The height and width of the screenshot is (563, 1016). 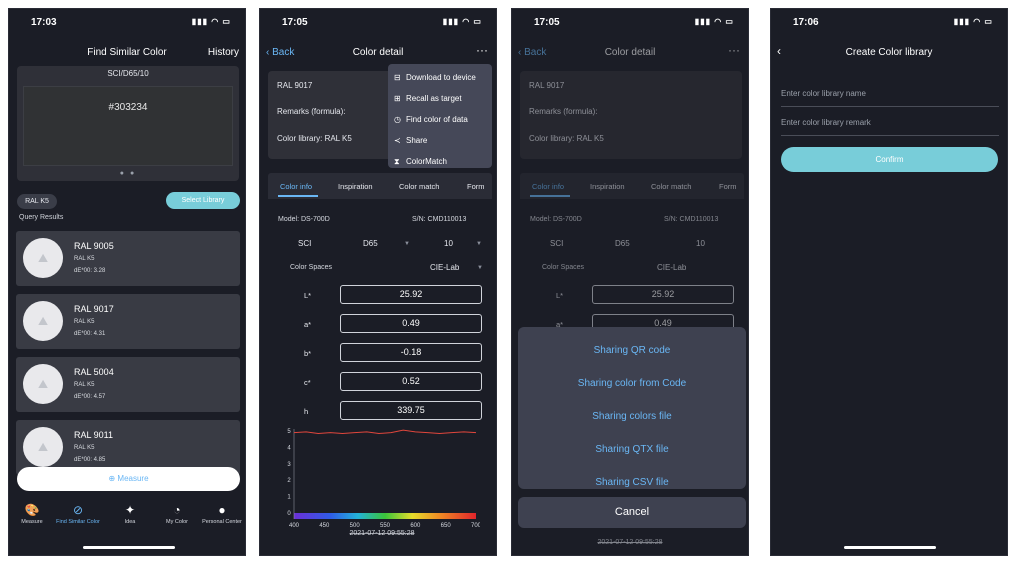 I want to click on menu-find-color-of-data: ◷ Find color of data, so click(x=431, y=119).